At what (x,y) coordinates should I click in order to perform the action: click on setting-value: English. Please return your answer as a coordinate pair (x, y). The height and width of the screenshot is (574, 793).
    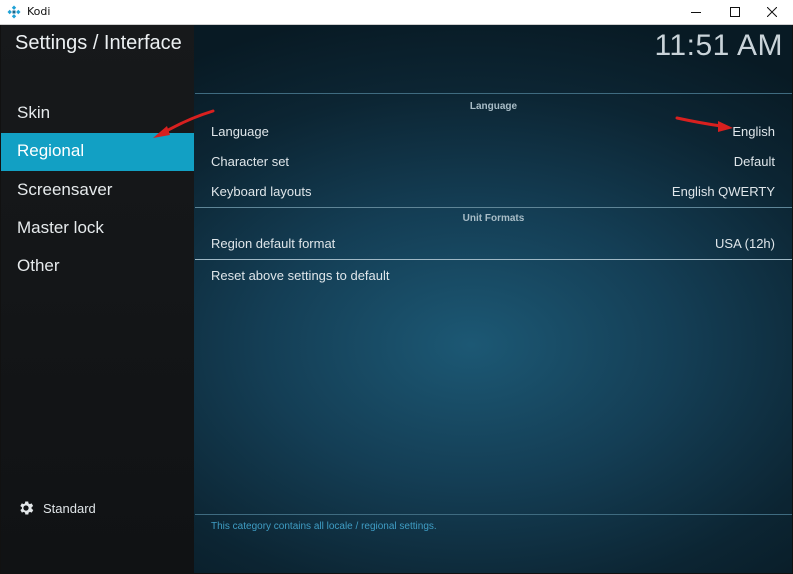
    Looking at the image, I should click on (753, 131).